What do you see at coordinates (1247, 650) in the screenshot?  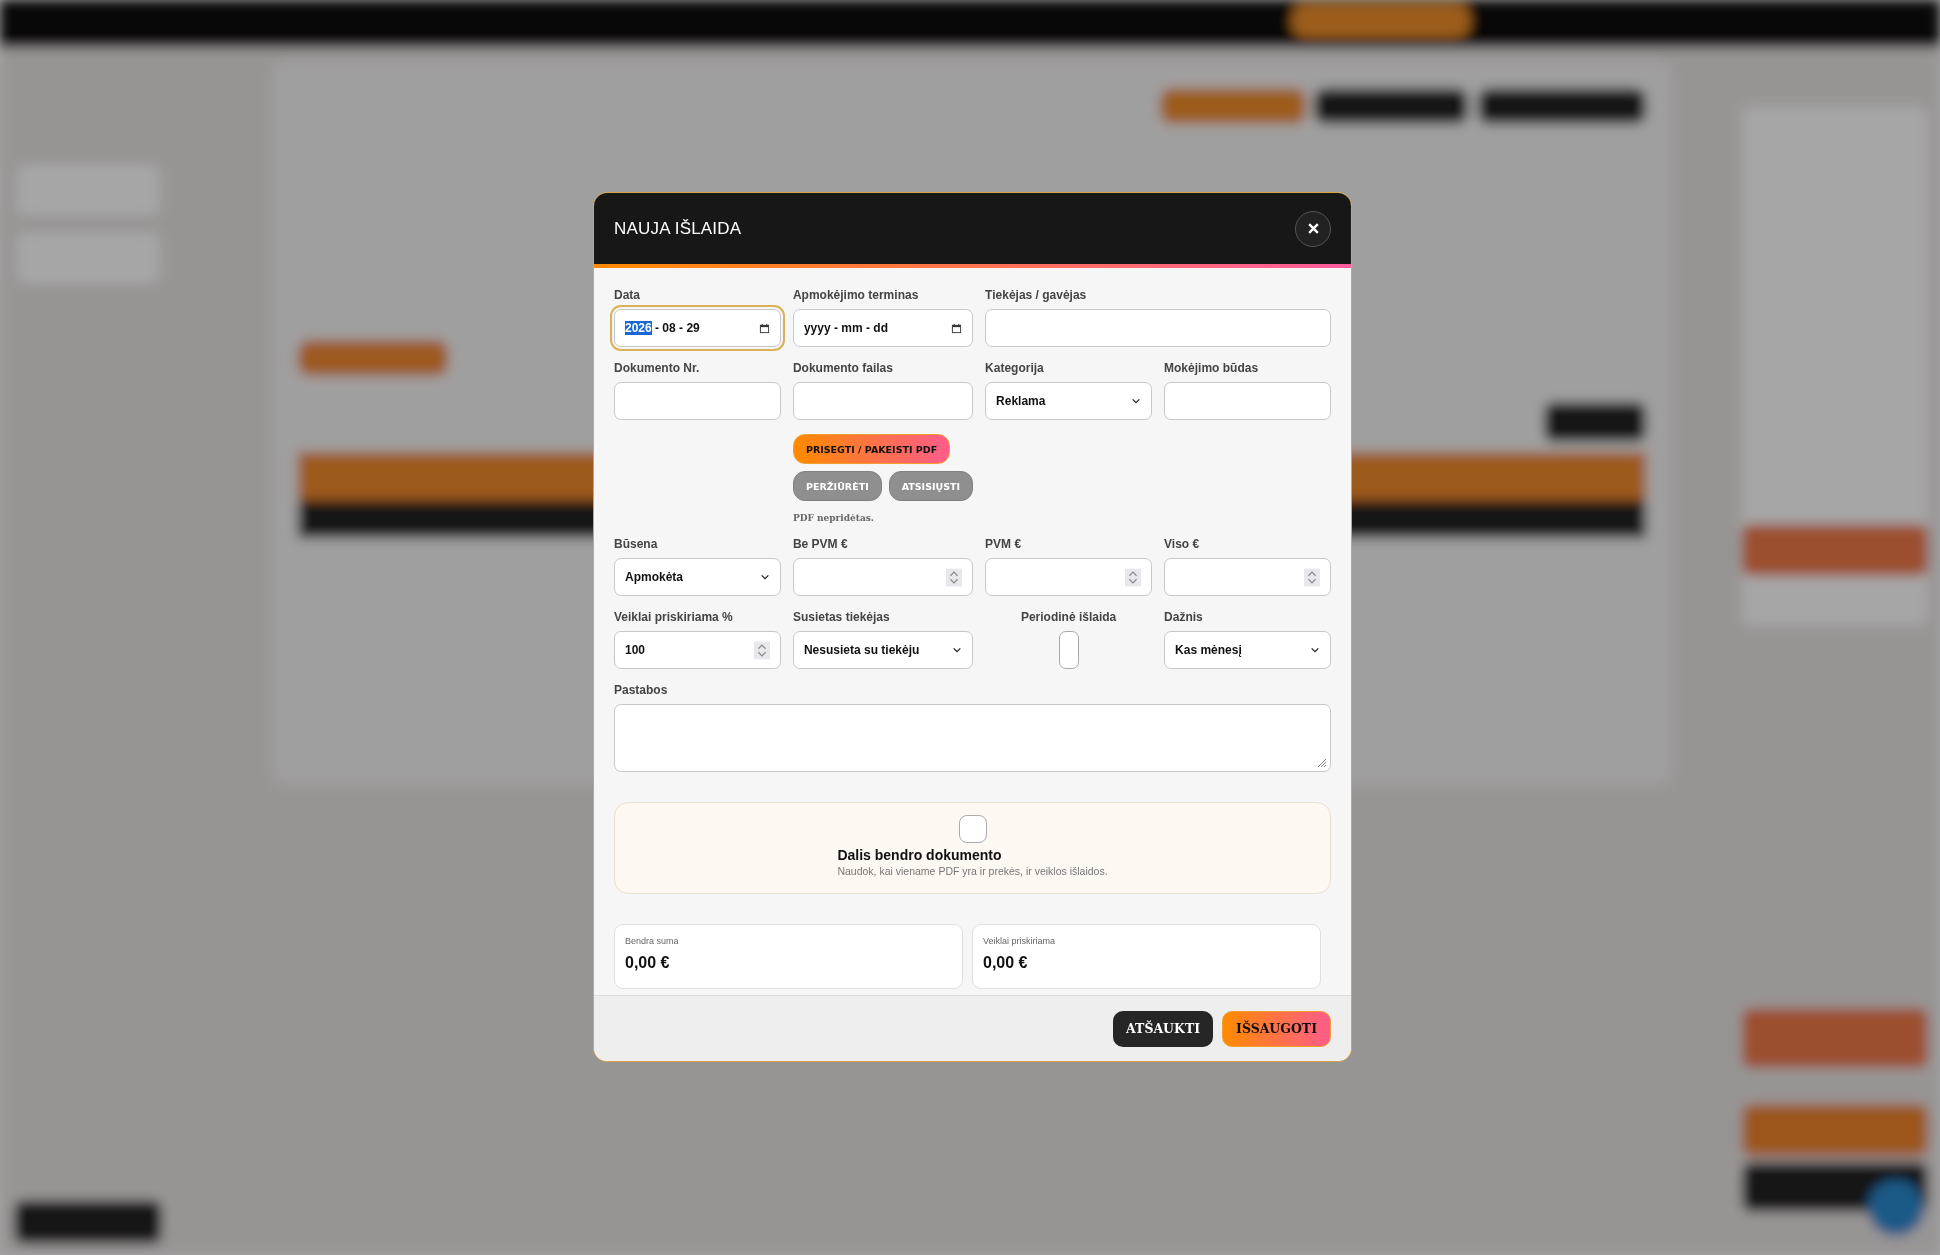 I see `select-field: Kas mėnesį` at bounding box center [1247, 650].